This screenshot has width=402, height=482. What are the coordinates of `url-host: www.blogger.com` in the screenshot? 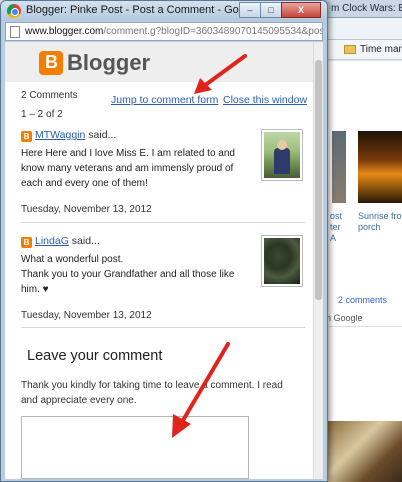 It's located at (64, 31).